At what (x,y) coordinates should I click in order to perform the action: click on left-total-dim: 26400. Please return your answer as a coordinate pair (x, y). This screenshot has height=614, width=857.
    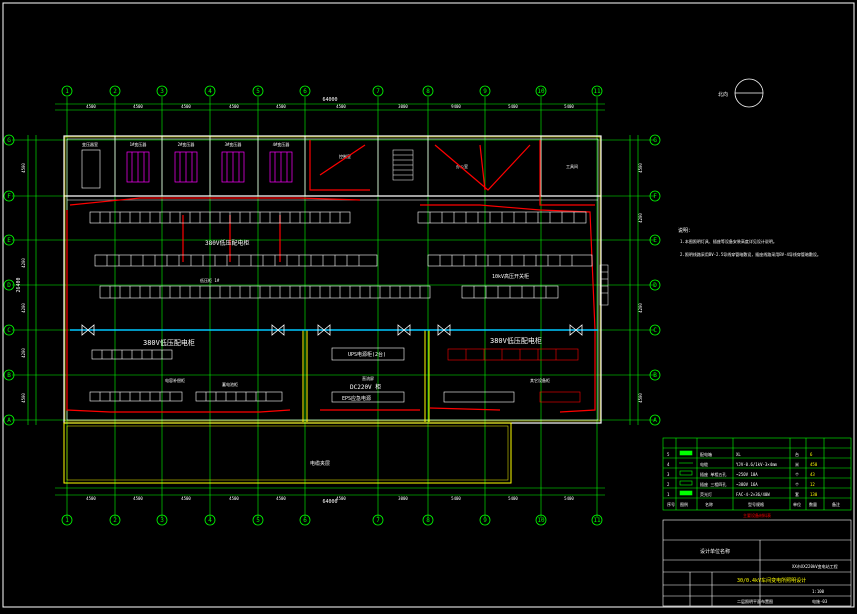
    Looking at the image, I should click on (19, 284).